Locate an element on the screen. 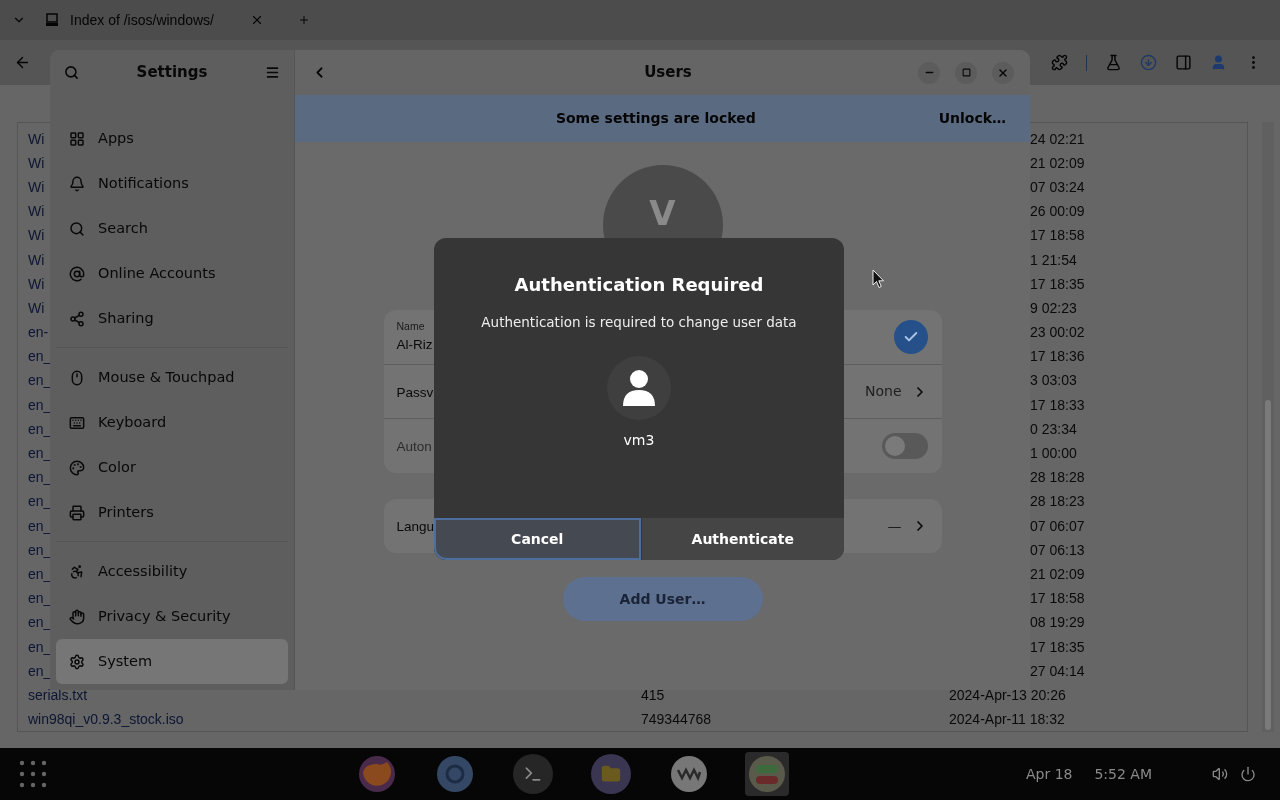  user-name: vm3 is located at coordinates (639, 441).